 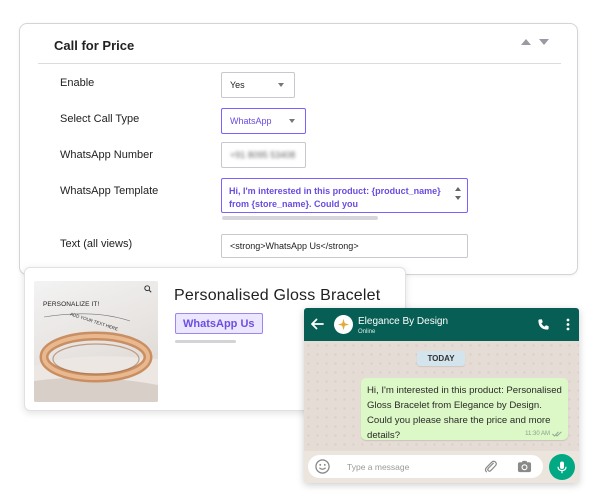 What do you see at coordinates (322, 466) in the screenshot?
I see `emoji-icon` at bounding box center [322, 466].